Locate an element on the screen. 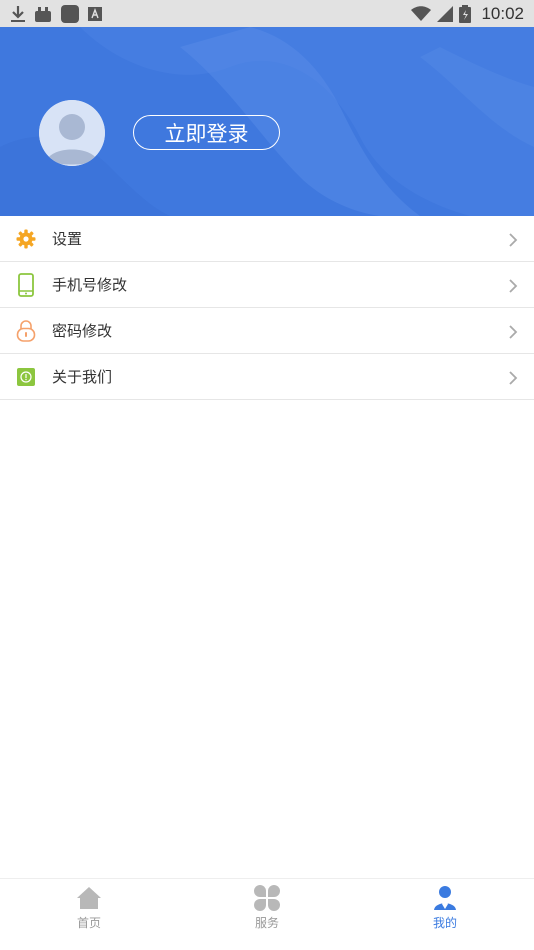 Image resolution: width=534 pixels, height=950 pixels. app-icon is located at coordinates (43, 14).